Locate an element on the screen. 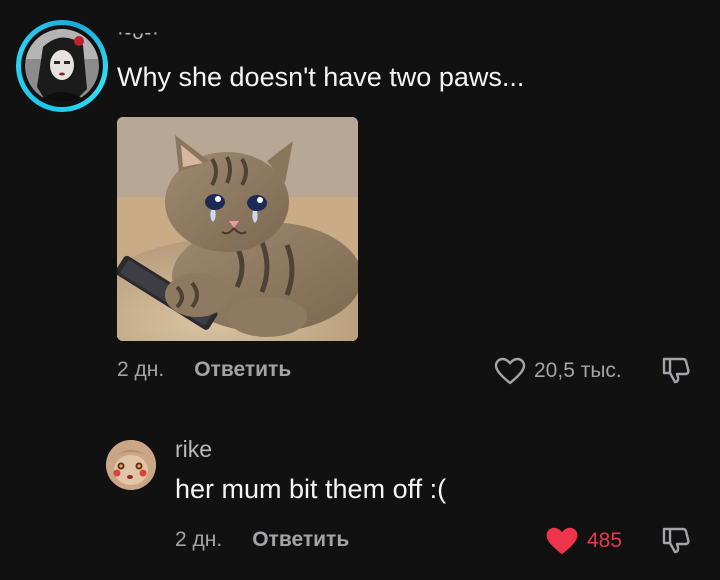 The height and width of the screenshot is (580, 720). commenter-avatar is located at coordinates (62, 66).